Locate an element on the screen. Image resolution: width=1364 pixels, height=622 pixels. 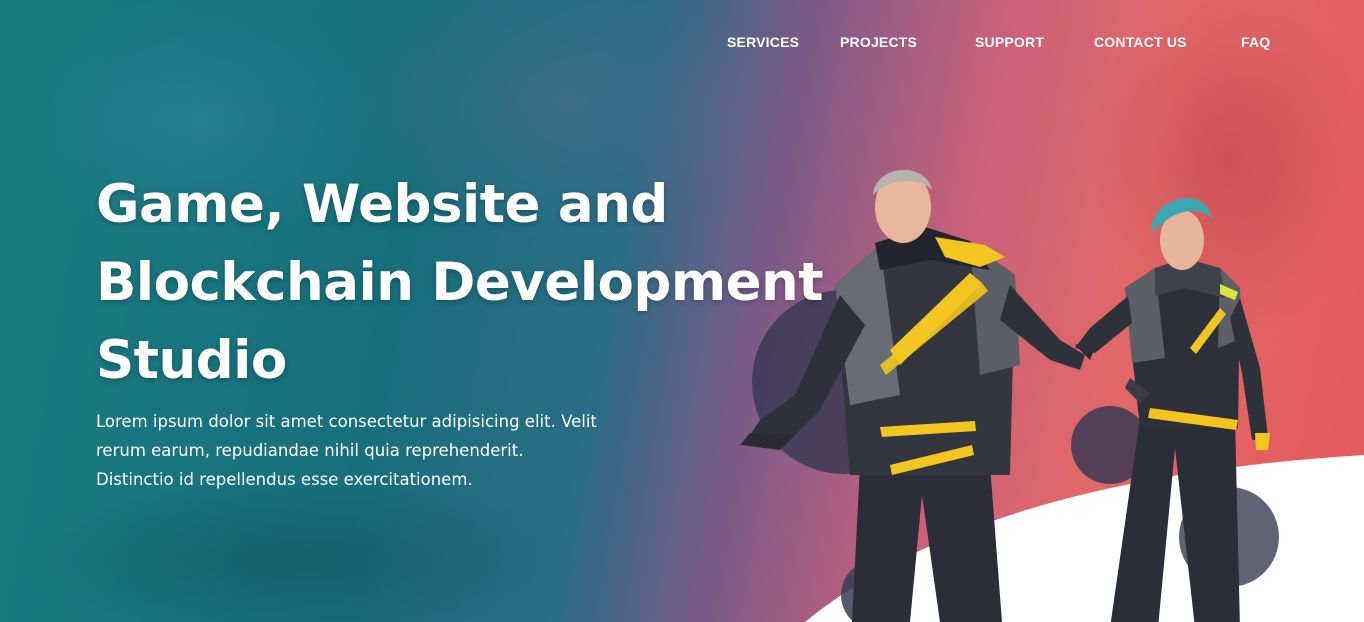
hero-headline-line-3: Studio is located at coordinates (191, 360).